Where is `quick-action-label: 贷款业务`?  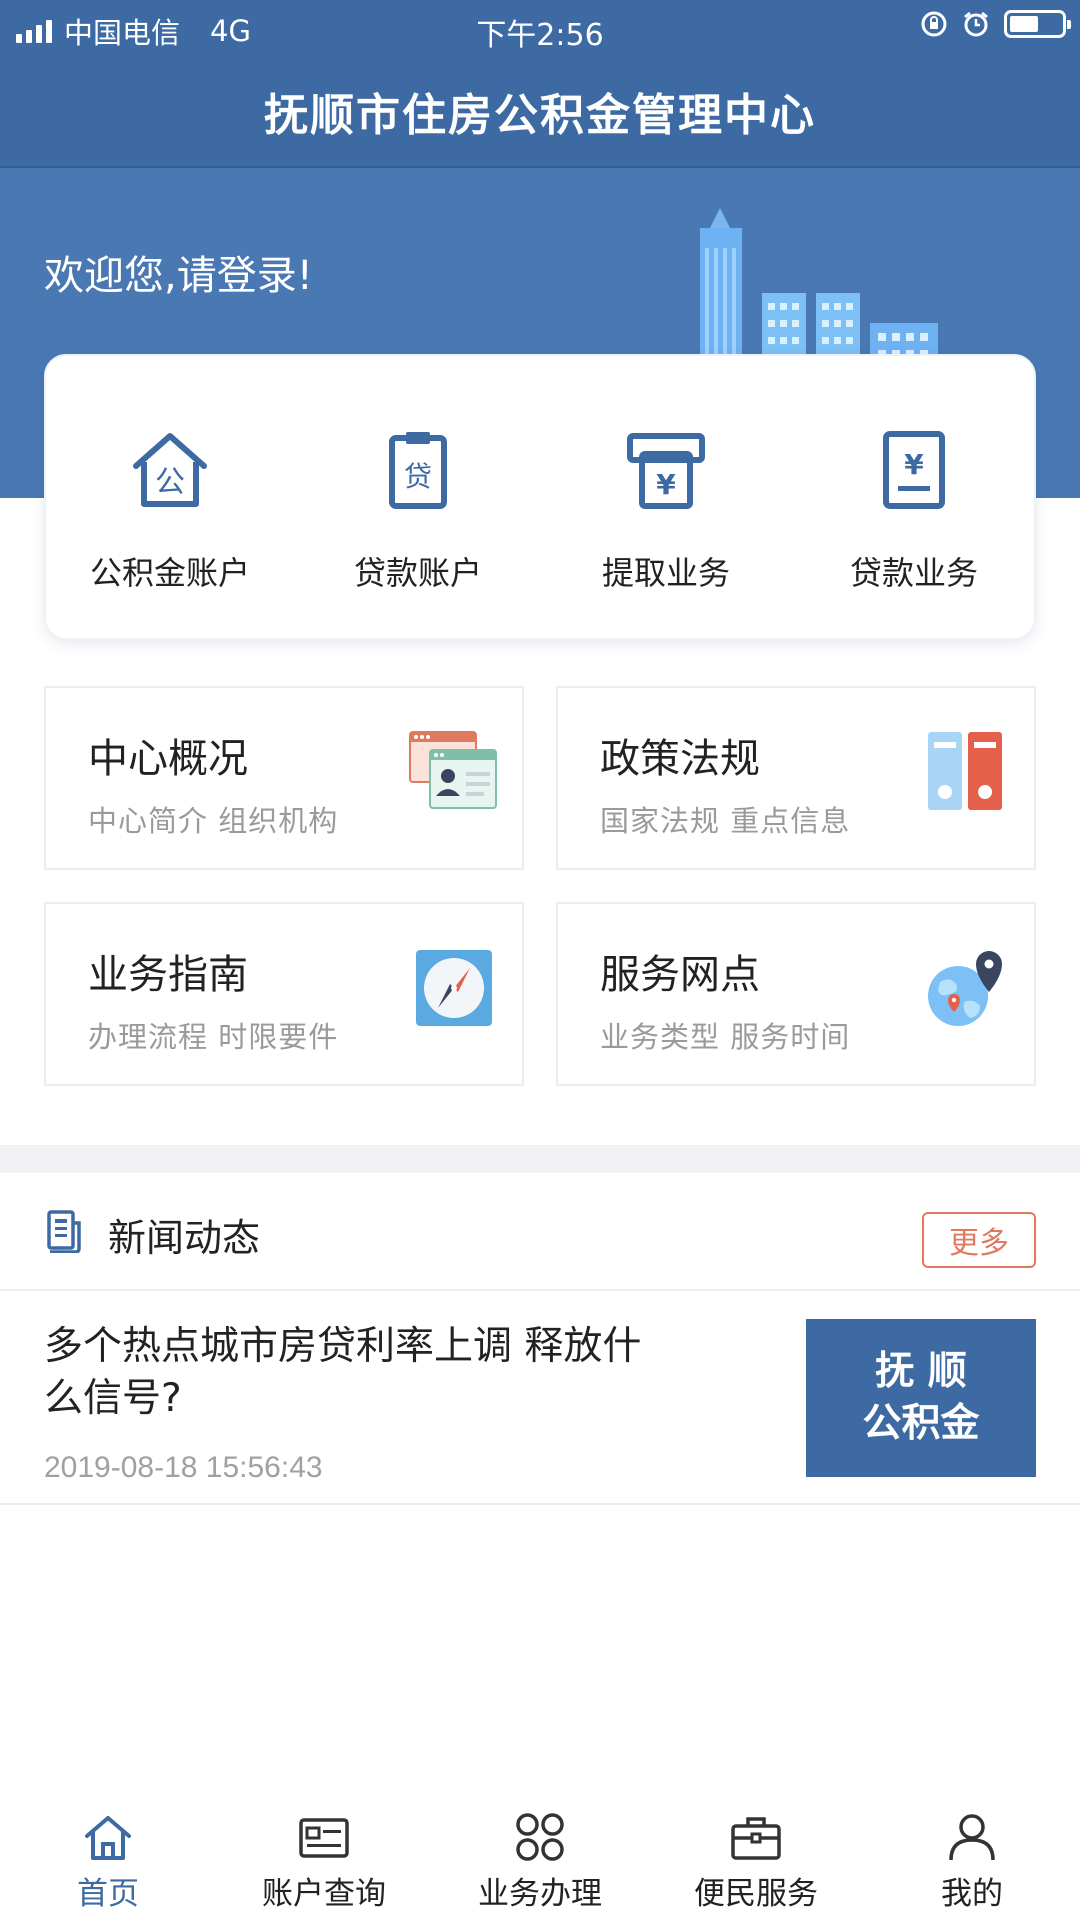 quick-action-label: 贷款业务 is located at coordinates (913, 573).